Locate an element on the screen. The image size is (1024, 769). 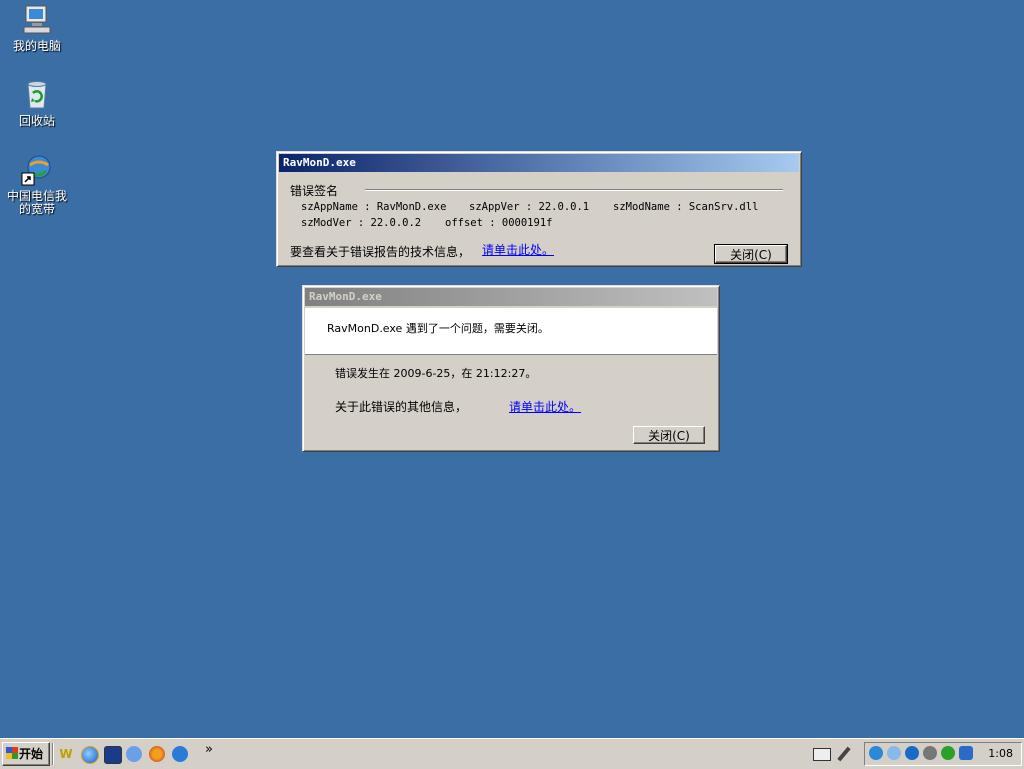
section-divider is located at coordinates (574, 190).